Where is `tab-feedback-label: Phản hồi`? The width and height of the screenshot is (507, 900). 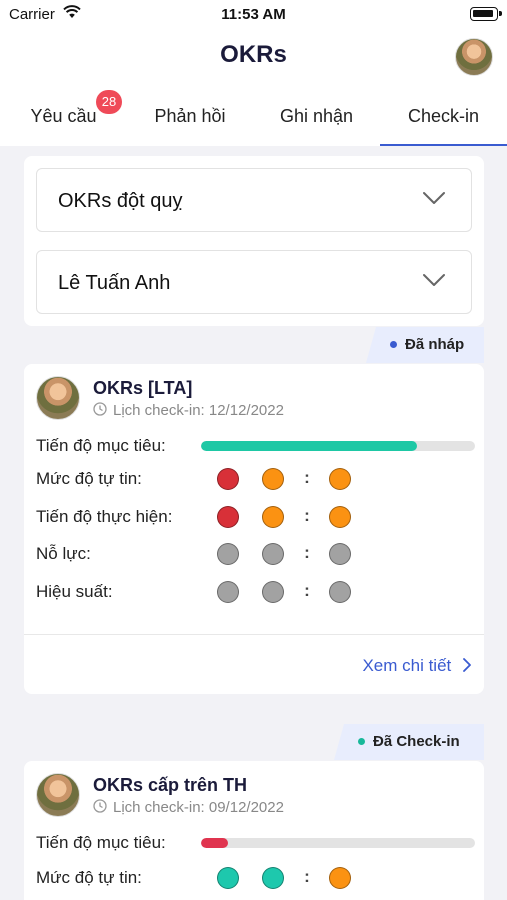
tab-feedback-label: Phản hồi is located at coordinates (190, 116).